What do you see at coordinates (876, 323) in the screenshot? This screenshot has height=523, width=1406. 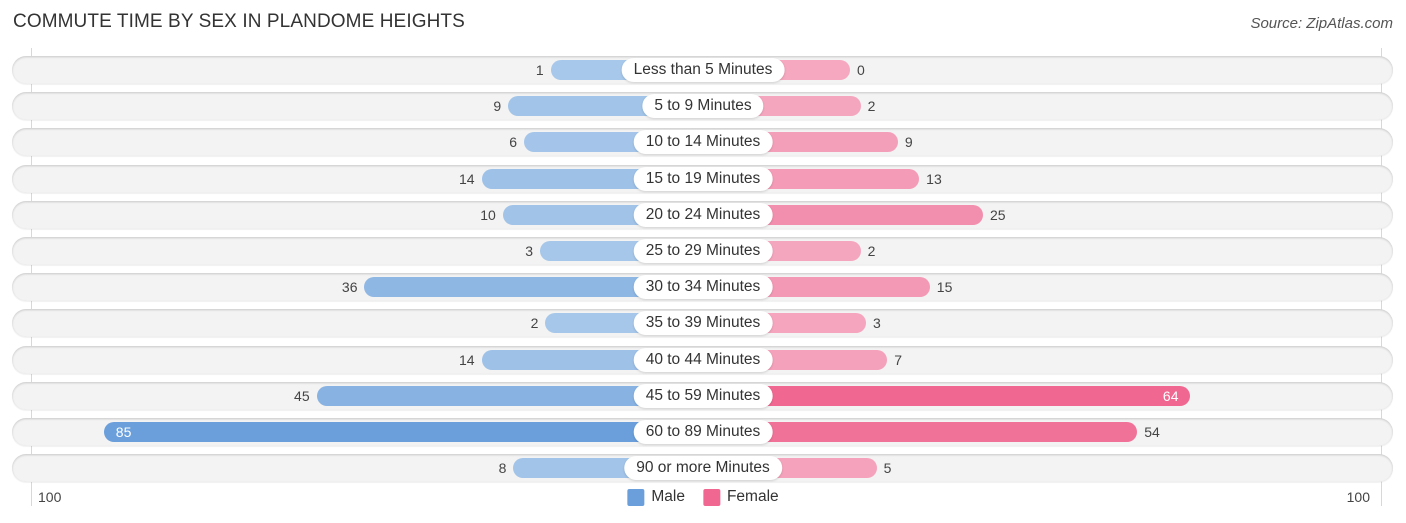 I see `value-label-female: 3` at bounding box center [876, 323].